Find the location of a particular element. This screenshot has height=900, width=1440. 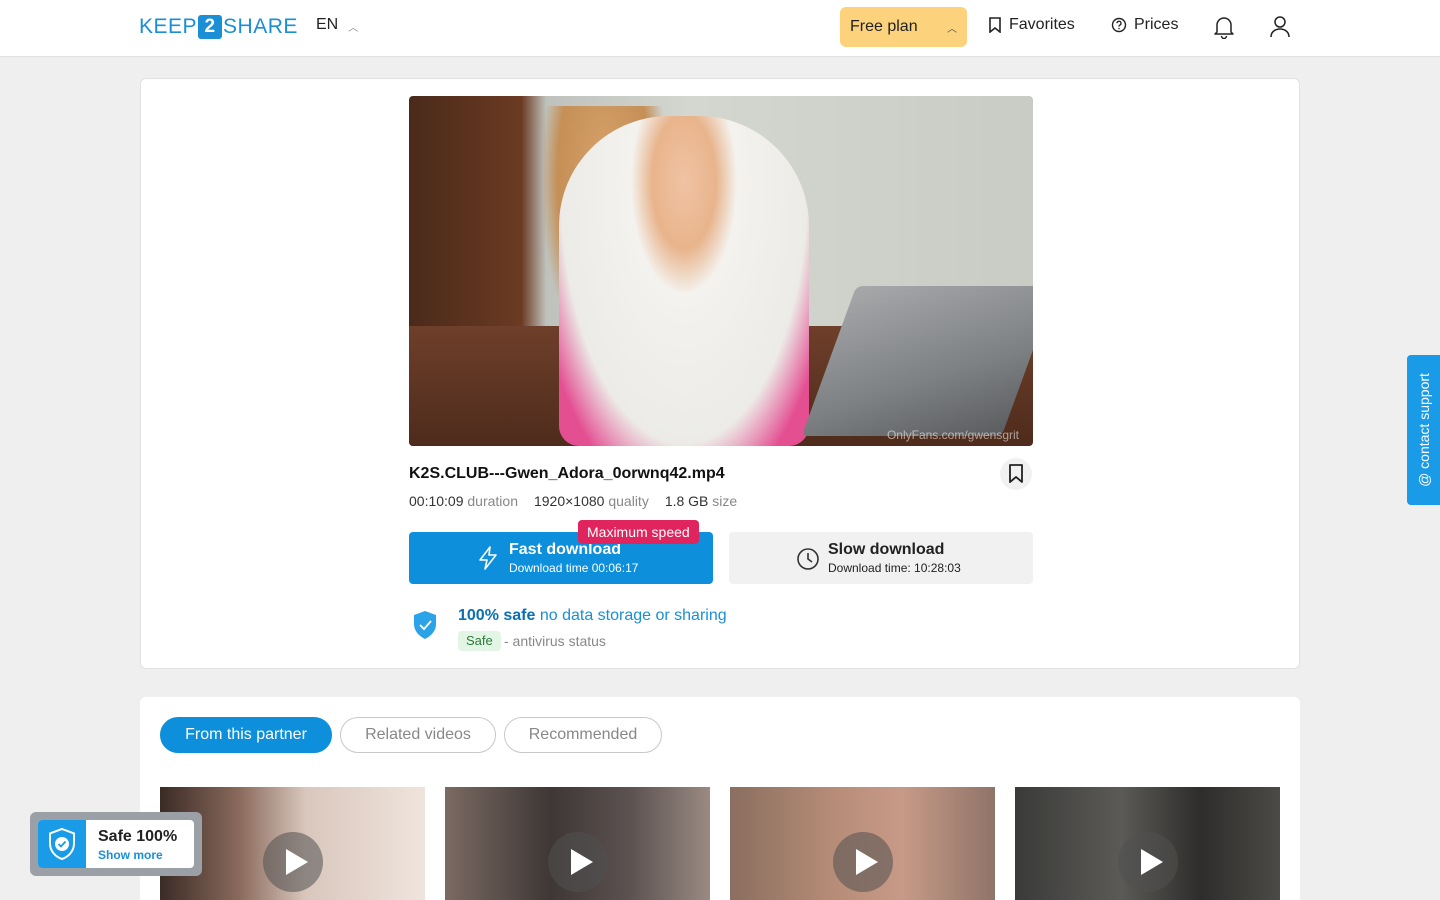

duration-value: 00:10:09 is located at coordinates (436, 501).